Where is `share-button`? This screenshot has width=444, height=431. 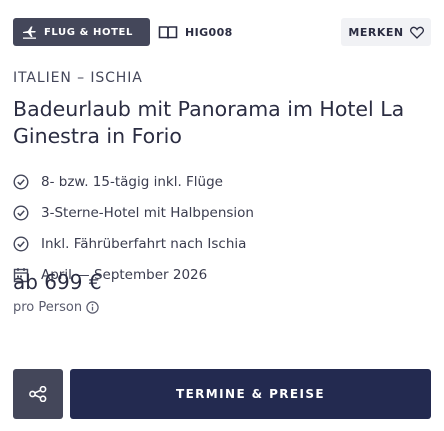
share-button is located at coordinates (38, 394).